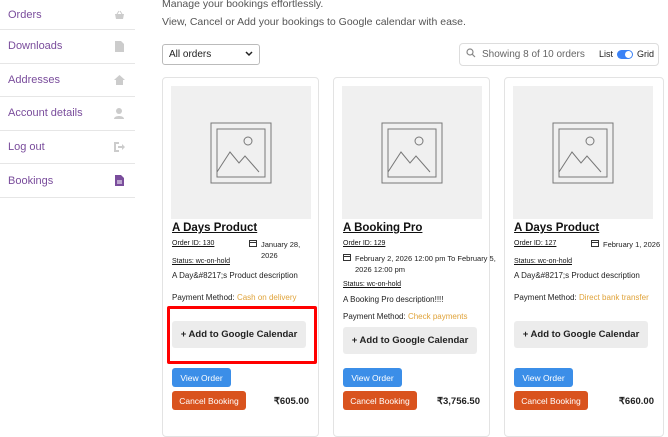 The height and width of the screenshot is (437, 668). Describe the element at coordinates (119, 181) in the screenshot. I see `document-icon` at that location.